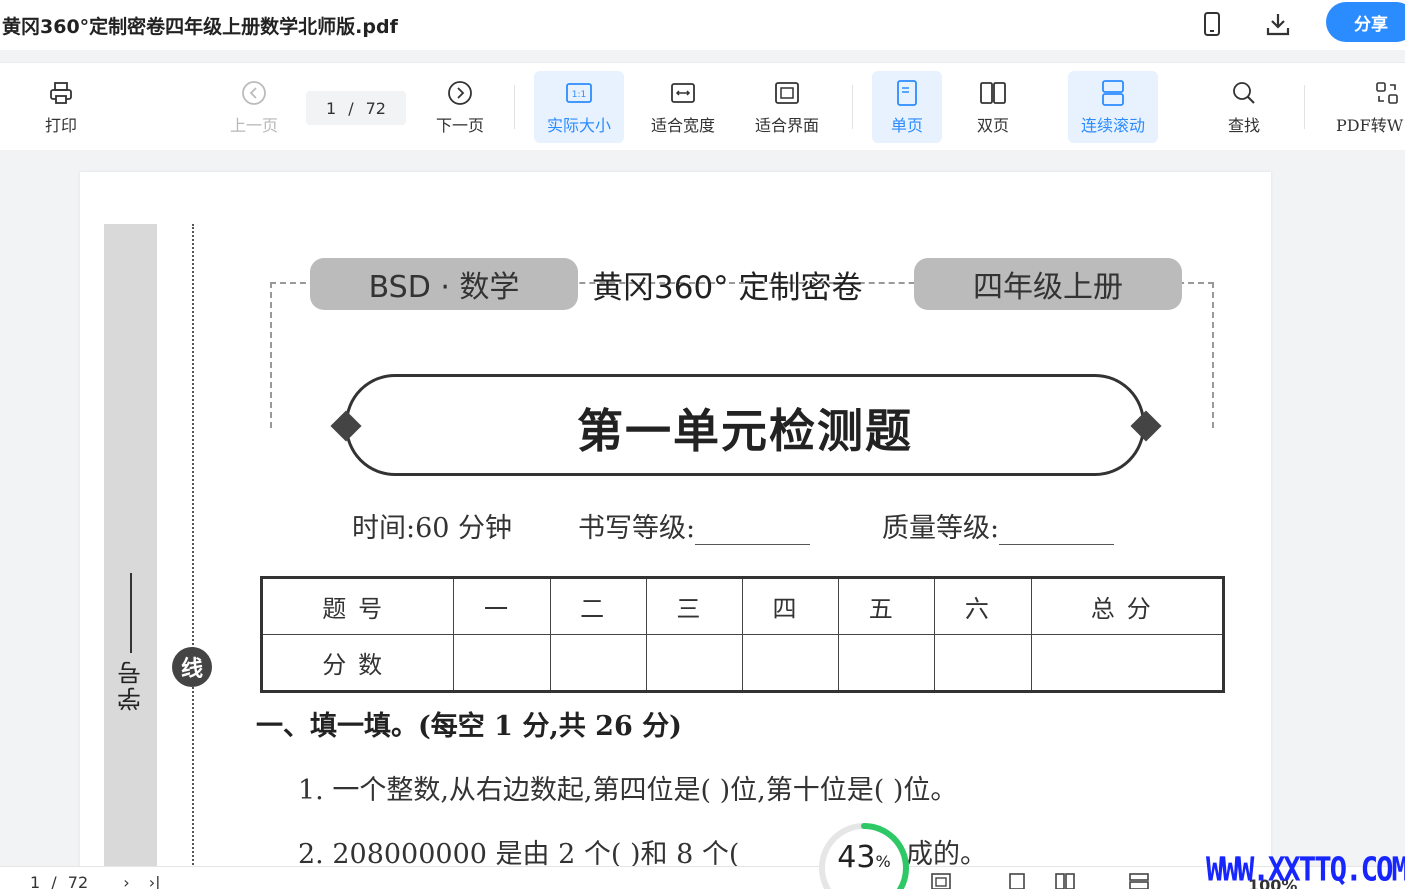  I want to click on status-bar: 1 / 72 › ›|, so click(702, 877).